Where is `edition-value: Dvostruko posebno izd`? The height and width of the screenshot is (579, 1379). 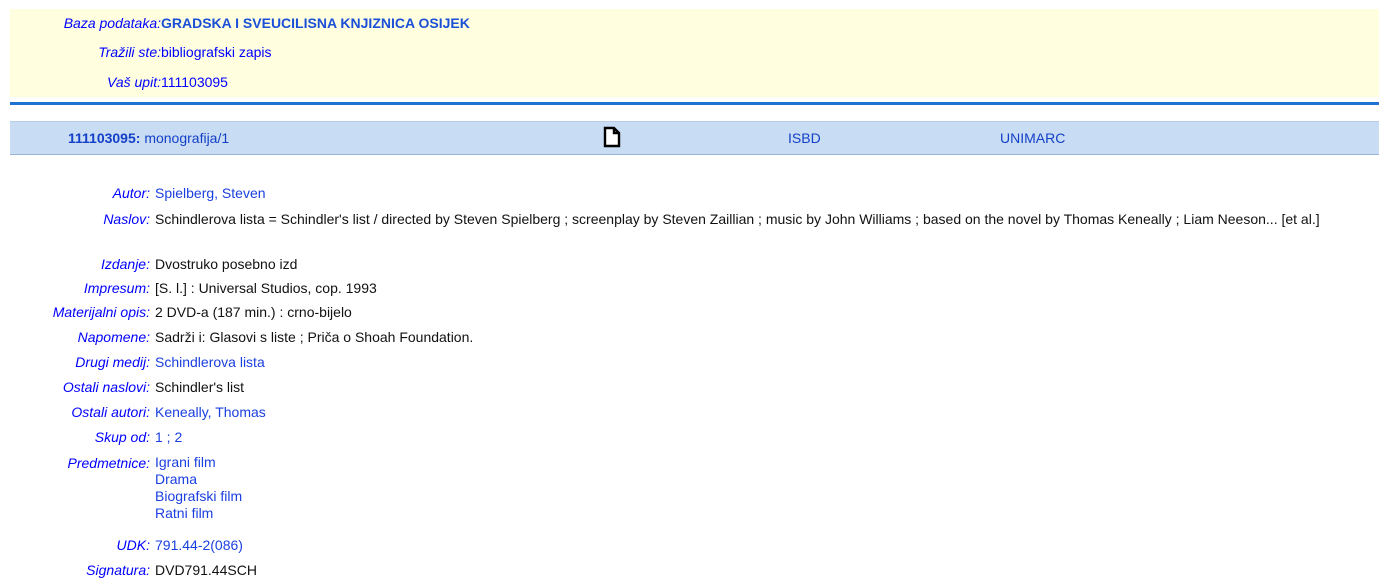
edition-value: Dvostruko posebno izd is located at coordinates (226, 264).